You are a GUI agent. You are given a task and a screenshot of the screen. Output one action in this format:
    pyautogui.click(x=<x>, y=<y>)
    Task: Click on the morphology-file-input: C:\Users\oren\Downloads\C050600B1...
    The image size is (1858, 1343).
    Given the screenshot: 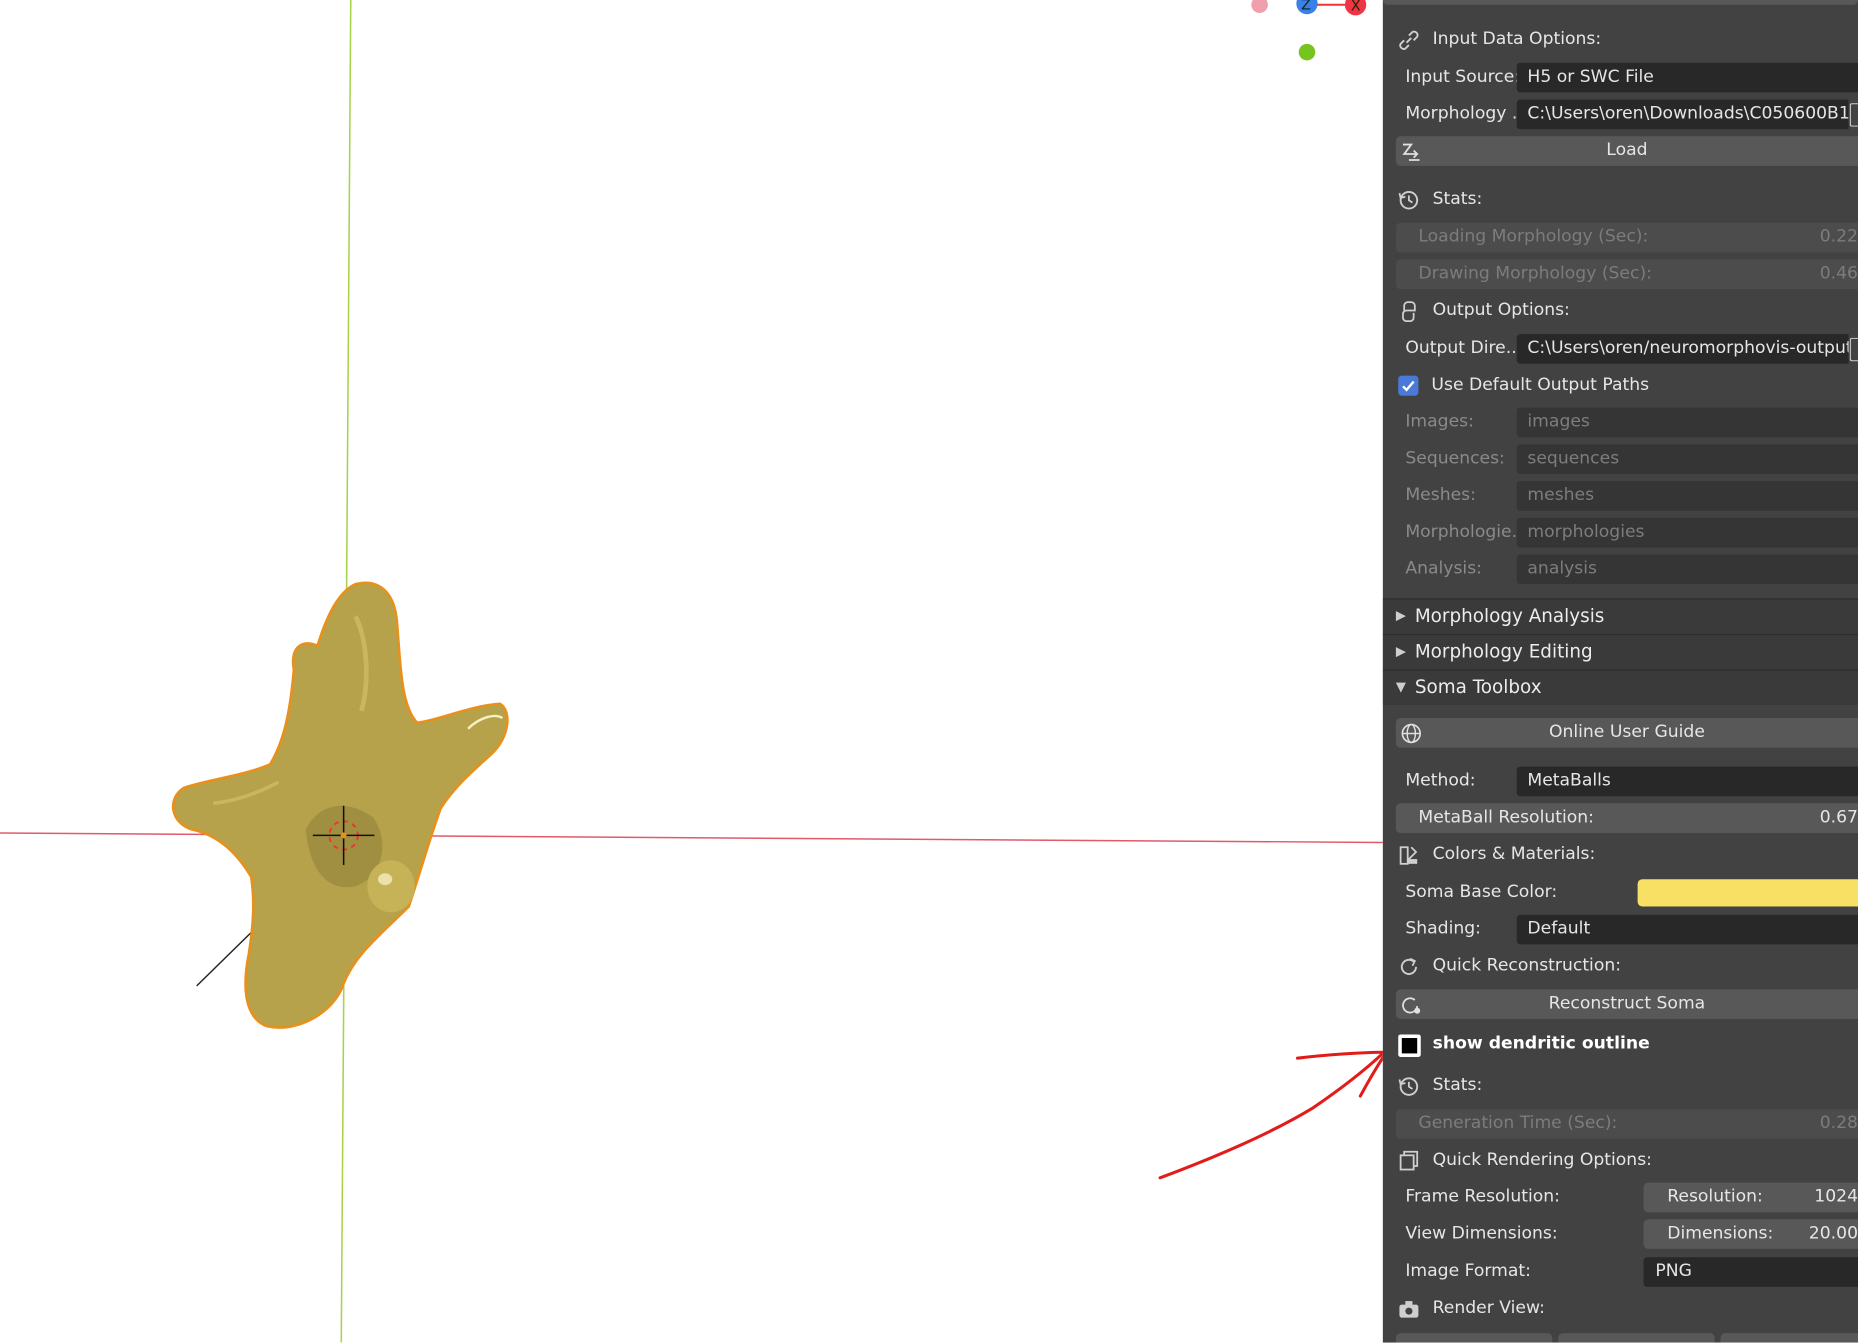 What is the action you would take?
    pyautogui.click(x=1682, y=114)
    